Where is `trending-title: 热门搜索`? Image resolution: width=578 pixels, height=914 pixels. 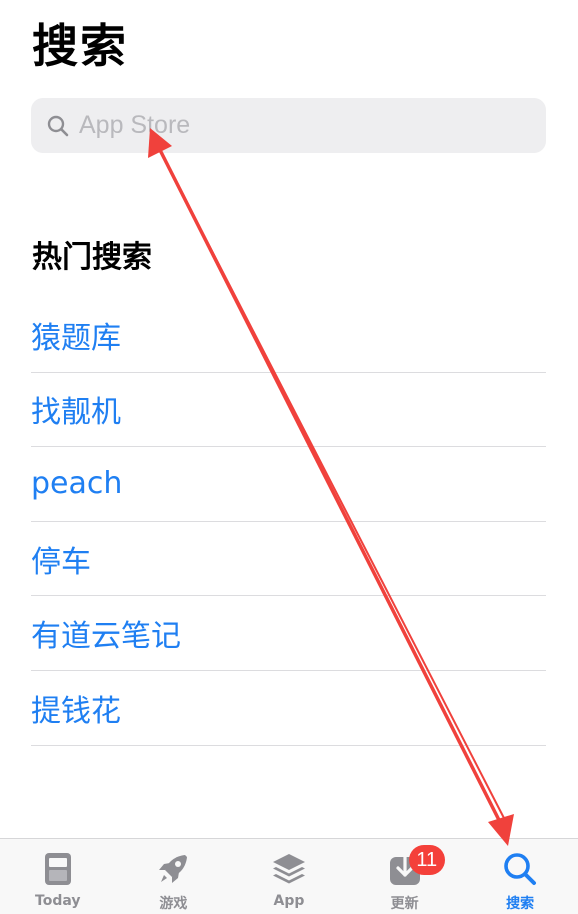 trending-title: 热门搜索 is located at coordinates (92, 257).